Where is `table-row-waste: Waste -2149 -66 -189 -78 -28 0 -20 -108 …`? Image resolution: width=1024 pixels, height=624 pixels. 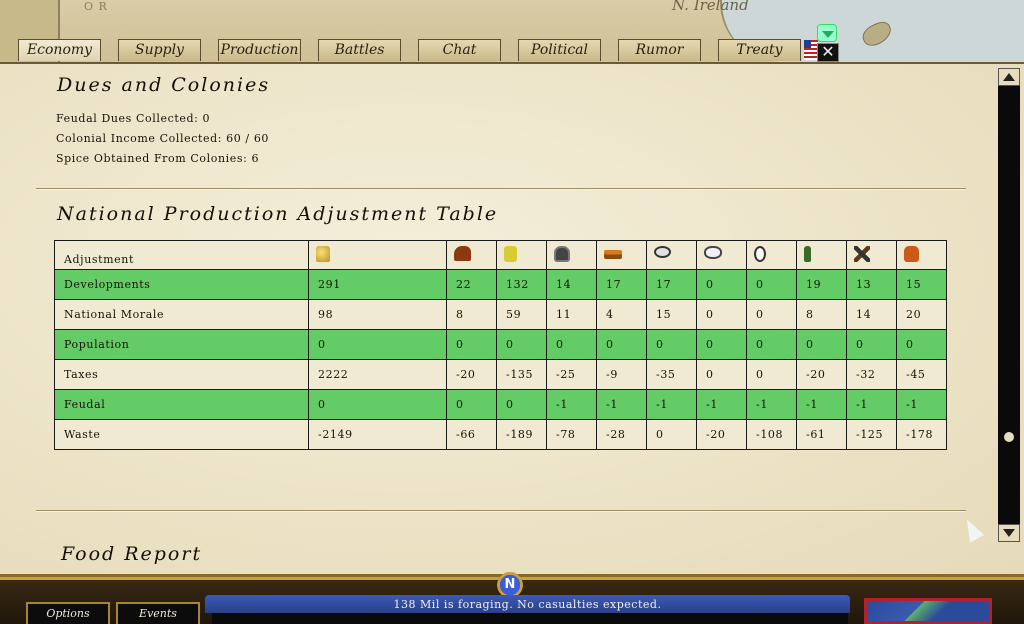 table-row-waste: Waste -2149 -66 -189 -78 -28 0 -20 -108 … is located at coordinates (500, 434).